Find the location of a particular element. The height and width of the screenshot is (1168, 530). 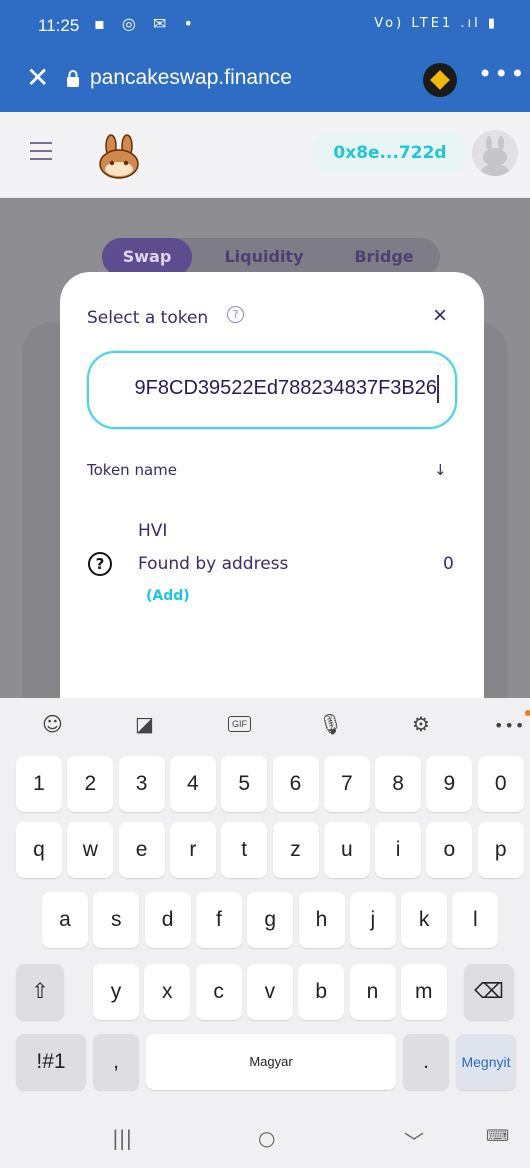

url-text: pancakeswap.finance is located at coordinates (191, 78).